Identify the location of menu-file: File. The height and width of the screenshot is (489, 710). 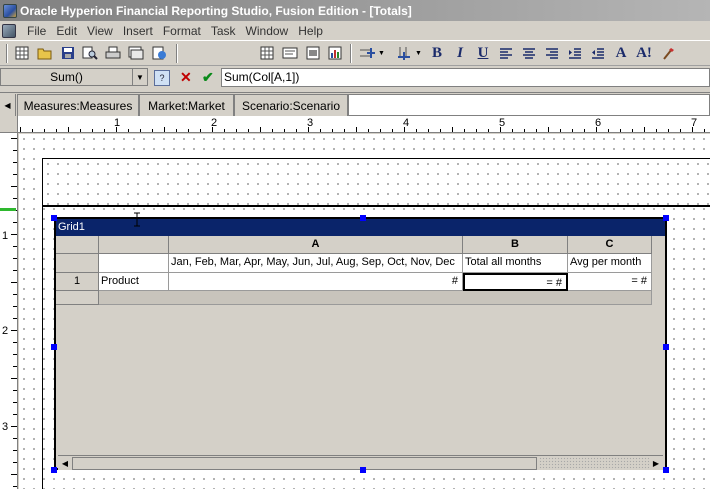
(36, 31).